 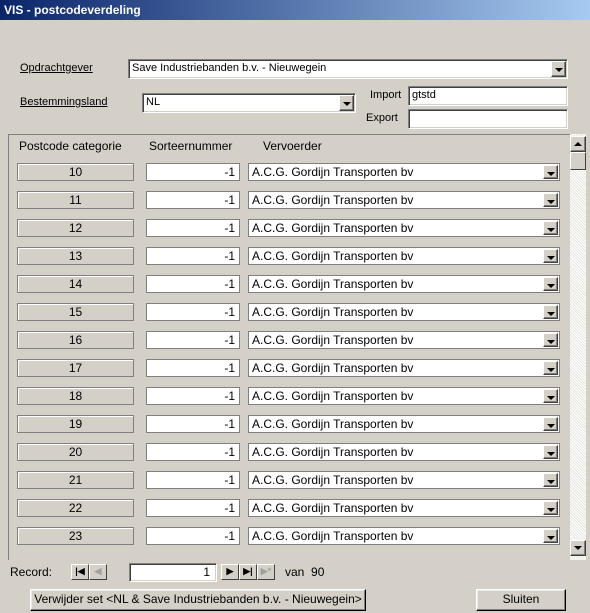 What do you see at coordinates (578, 161) in the screenshot?
I see `scroll-thumb` at bounding box center [578, 161].